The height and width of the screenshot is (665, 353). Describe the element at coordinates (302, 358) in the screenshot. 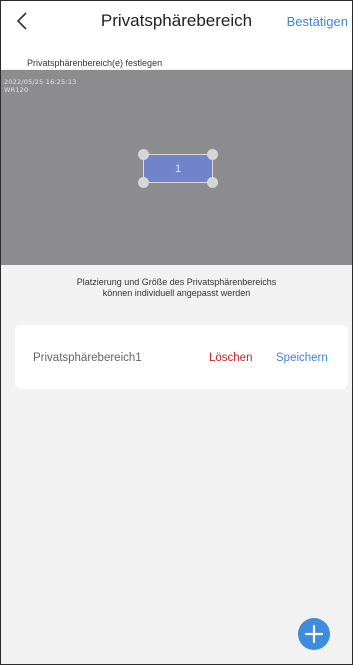

I see `save-button: Speichern` at that location.